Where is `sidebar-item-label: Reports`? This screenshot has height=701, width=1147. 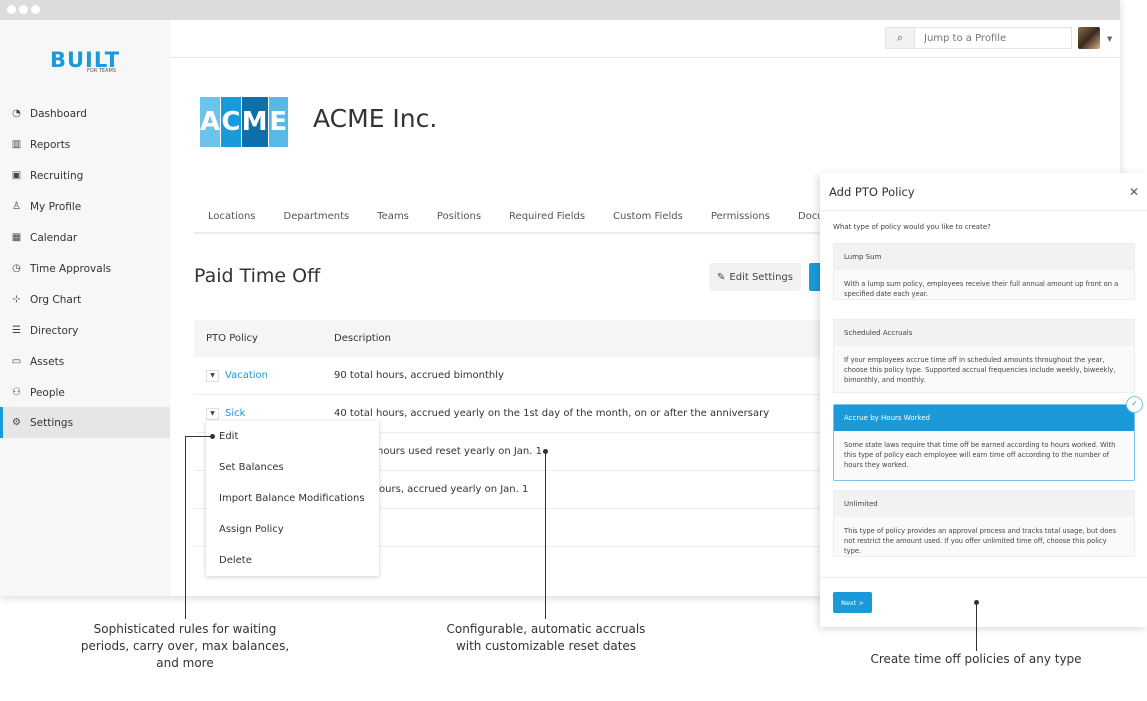
sidebar-item-label: Reports is located at coordinates (50, 144).